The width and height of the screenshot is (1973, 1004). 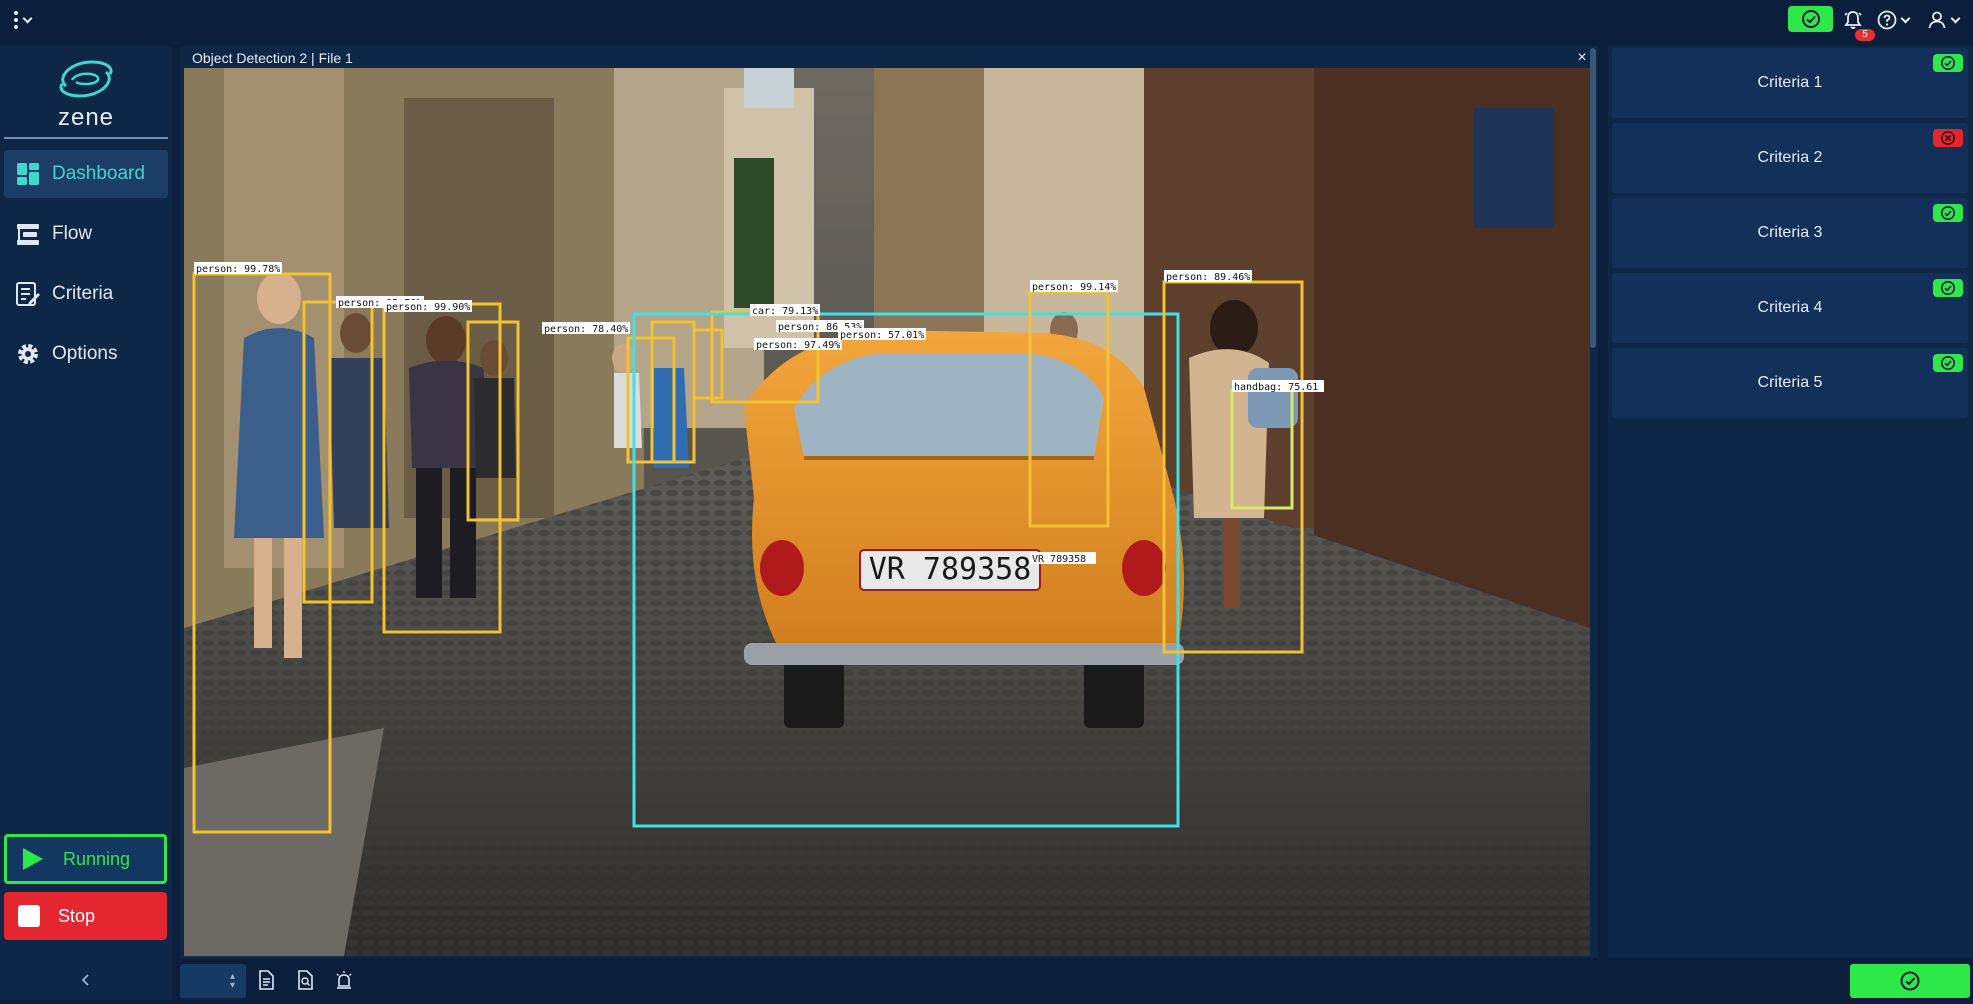 I want to click on sidebar-item-criteria: Criteria, so click(x=86, y=294).